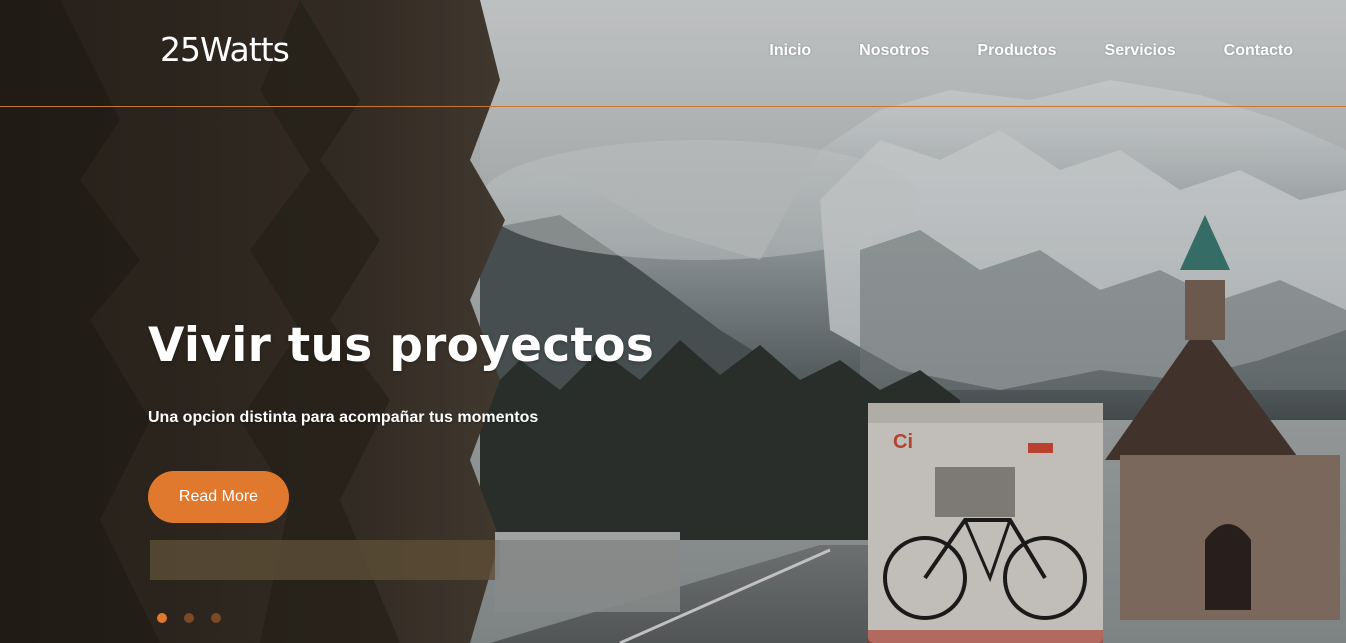  I want to click on nav-item-inicio: Inicio, so click(790, 51).